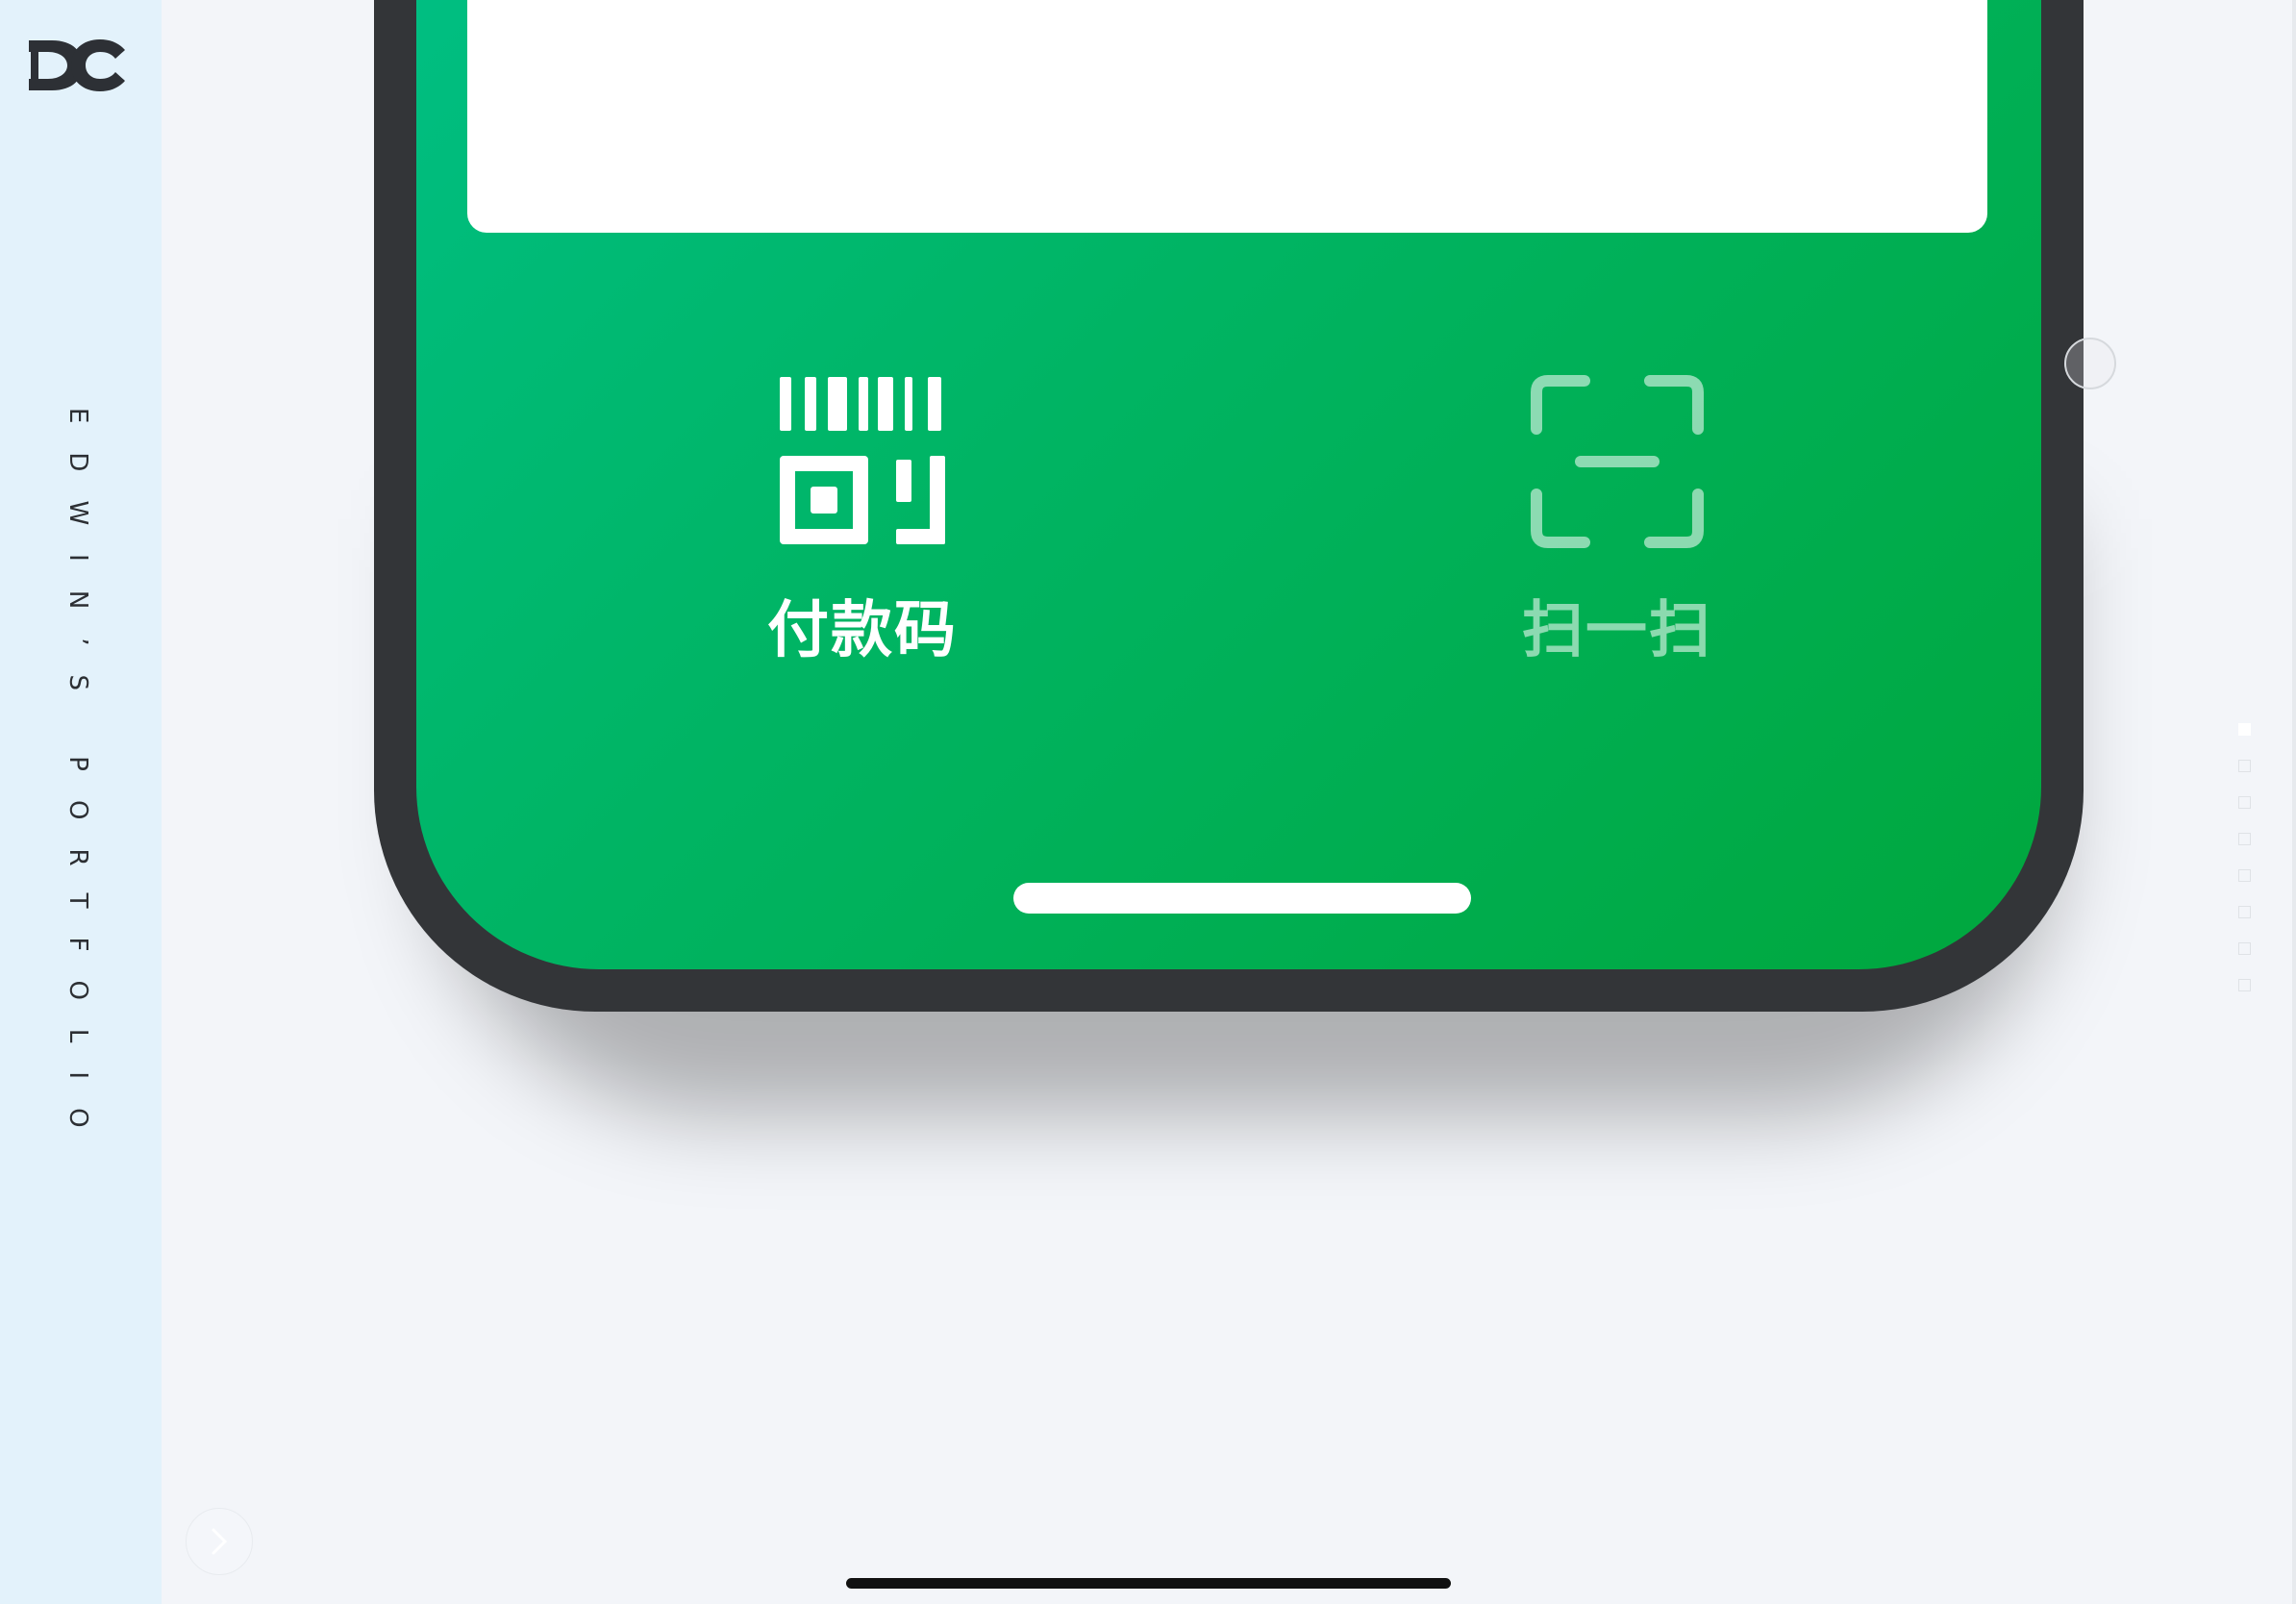 This screenshot has width=2296, height=1604. What do you see at coordinates (1148, 1583) in the screenshot?
I see `device-home-indicator` at bounding box center [1148, 1583].